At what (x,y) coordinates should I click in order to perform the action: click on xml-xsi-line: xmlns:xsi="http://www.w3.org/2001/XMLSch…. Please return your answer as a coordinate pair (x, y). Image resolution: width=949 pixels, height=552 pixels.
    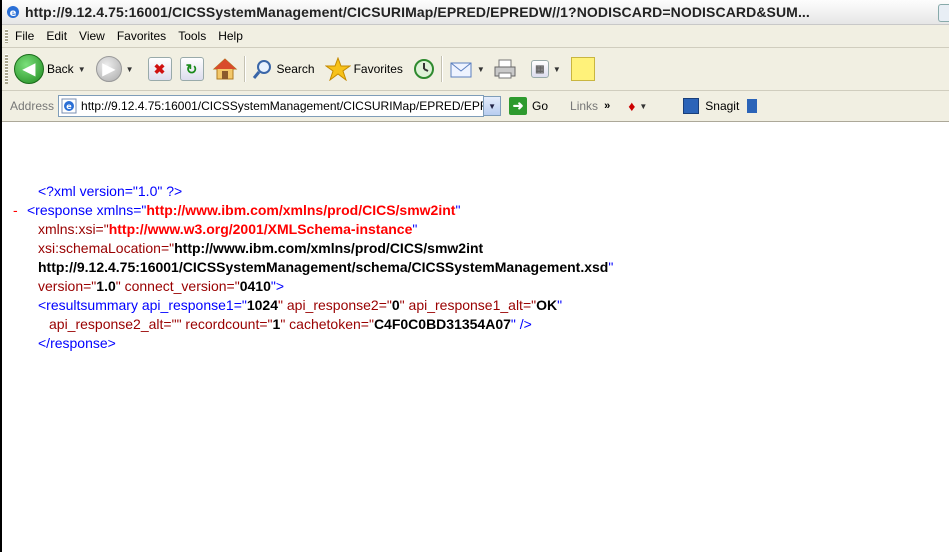
    Looking at the image, I should click on (227, 229).